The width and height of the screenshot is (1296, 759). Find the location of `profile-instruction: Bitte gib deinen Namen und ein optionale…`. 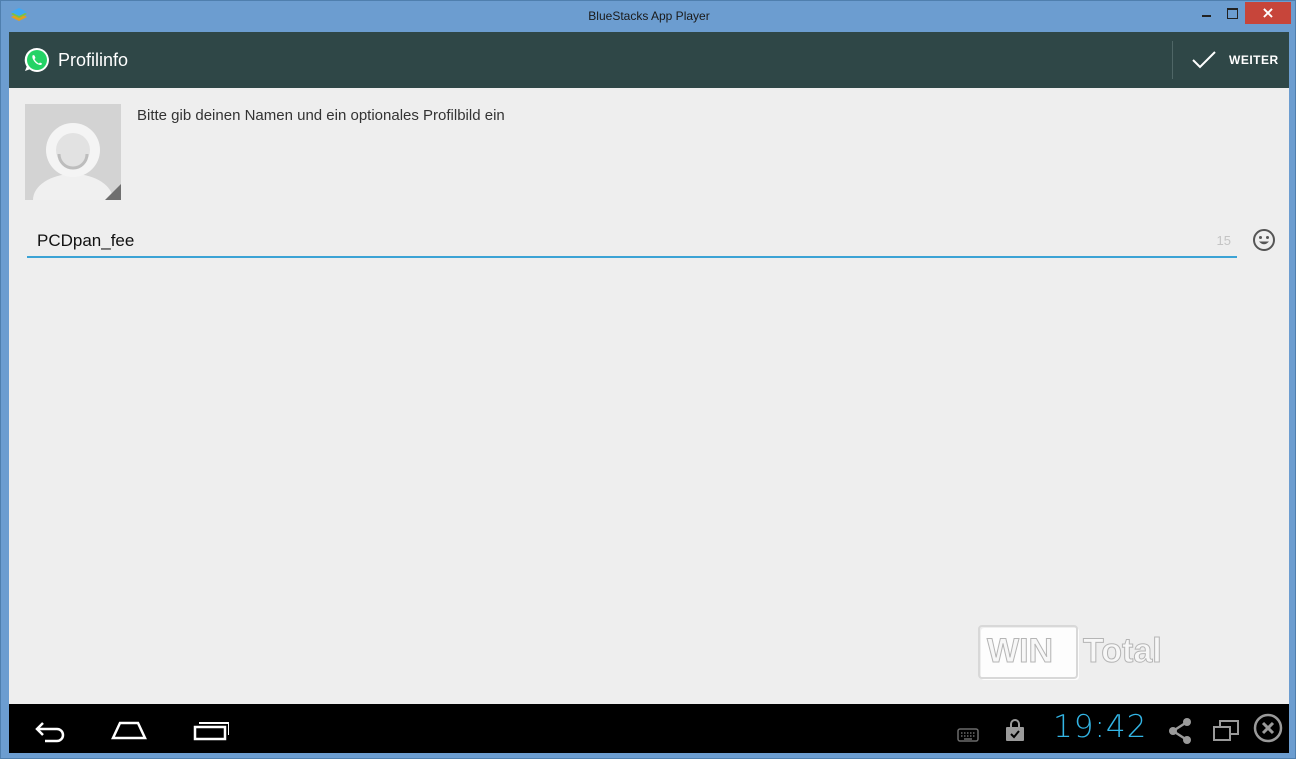

profile-instruction: Bitte gib deinen Namen und ein optionale… is located at coordinates (321, 115).